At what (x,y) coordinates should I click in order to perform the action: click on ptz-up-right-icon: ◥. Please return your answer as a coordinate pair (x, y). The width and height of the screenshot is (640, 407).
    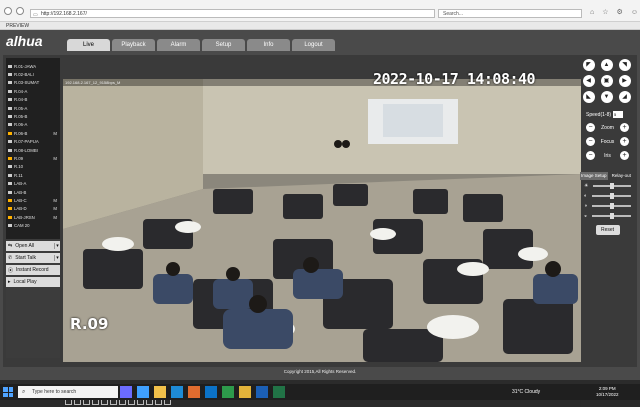
    Looking at the image, I should click on (624, 65).